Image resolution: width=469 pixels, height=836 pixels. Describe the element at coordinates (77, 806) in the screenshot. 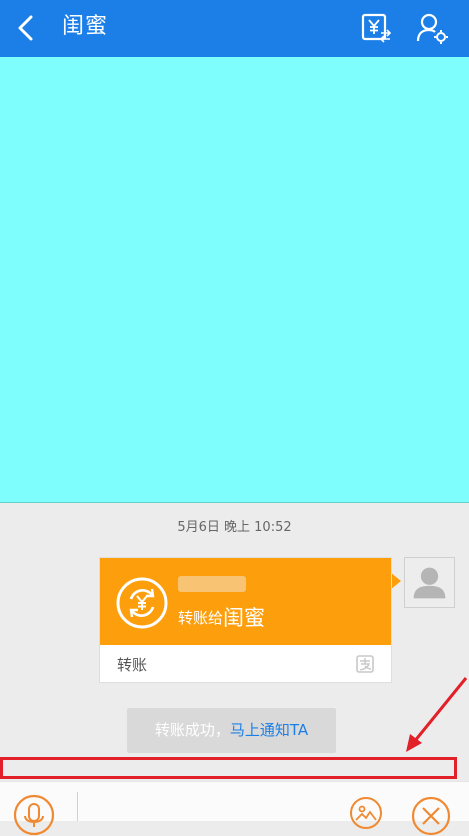

I see `input-divider` at that location.